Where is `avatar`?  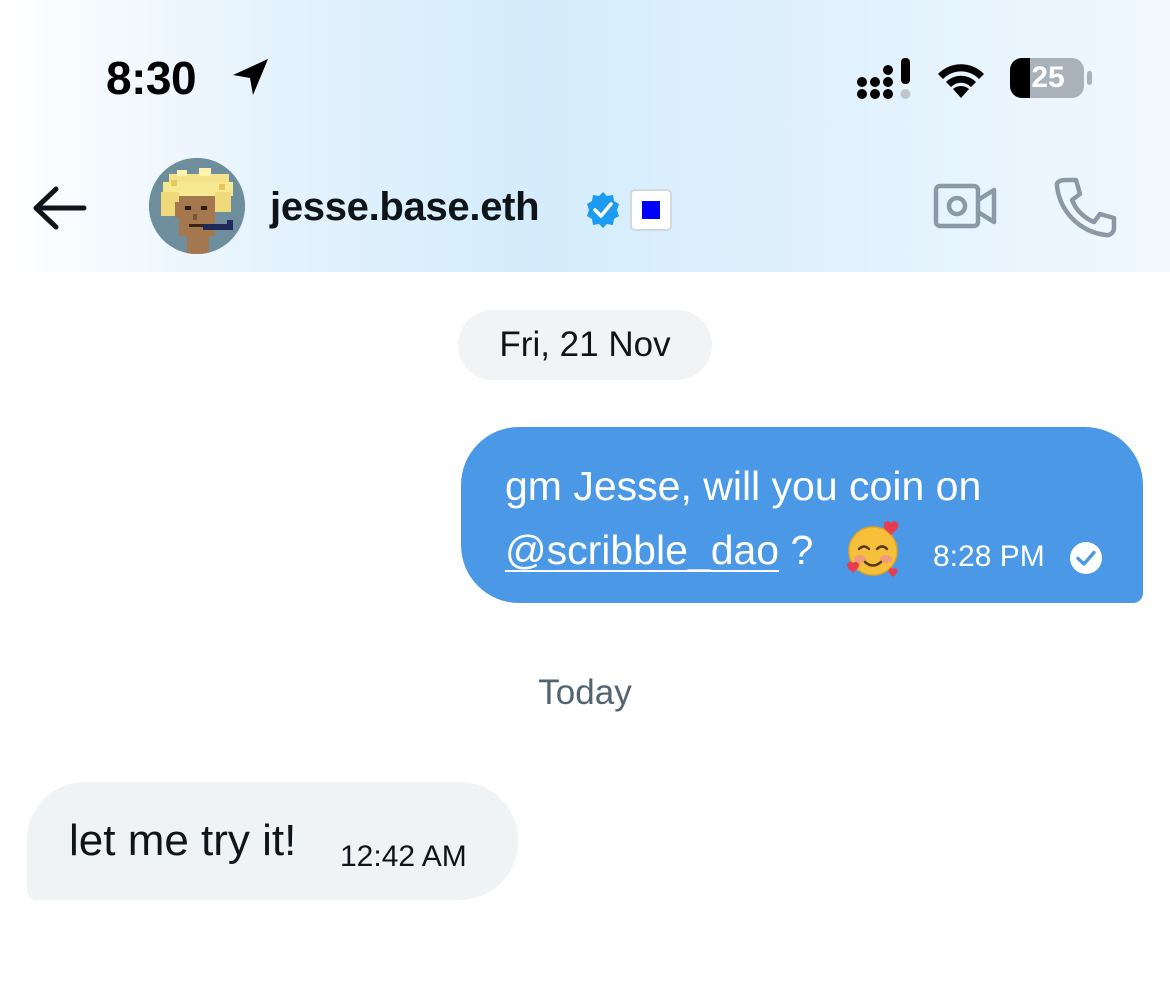
avatar is located at coordinates (197, 206).